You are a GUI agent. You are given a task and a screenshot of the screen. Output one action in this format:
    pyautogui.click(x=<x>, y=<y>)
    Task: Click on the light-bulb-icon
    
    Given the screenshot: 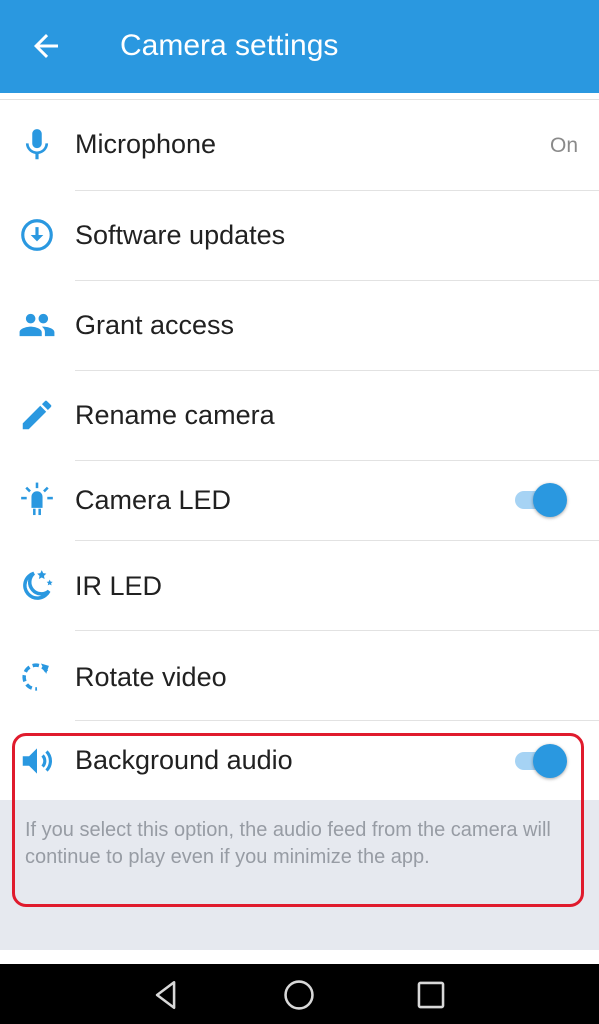 What is the action you would take?
    pyautogui.click(x=37, y=499)
    